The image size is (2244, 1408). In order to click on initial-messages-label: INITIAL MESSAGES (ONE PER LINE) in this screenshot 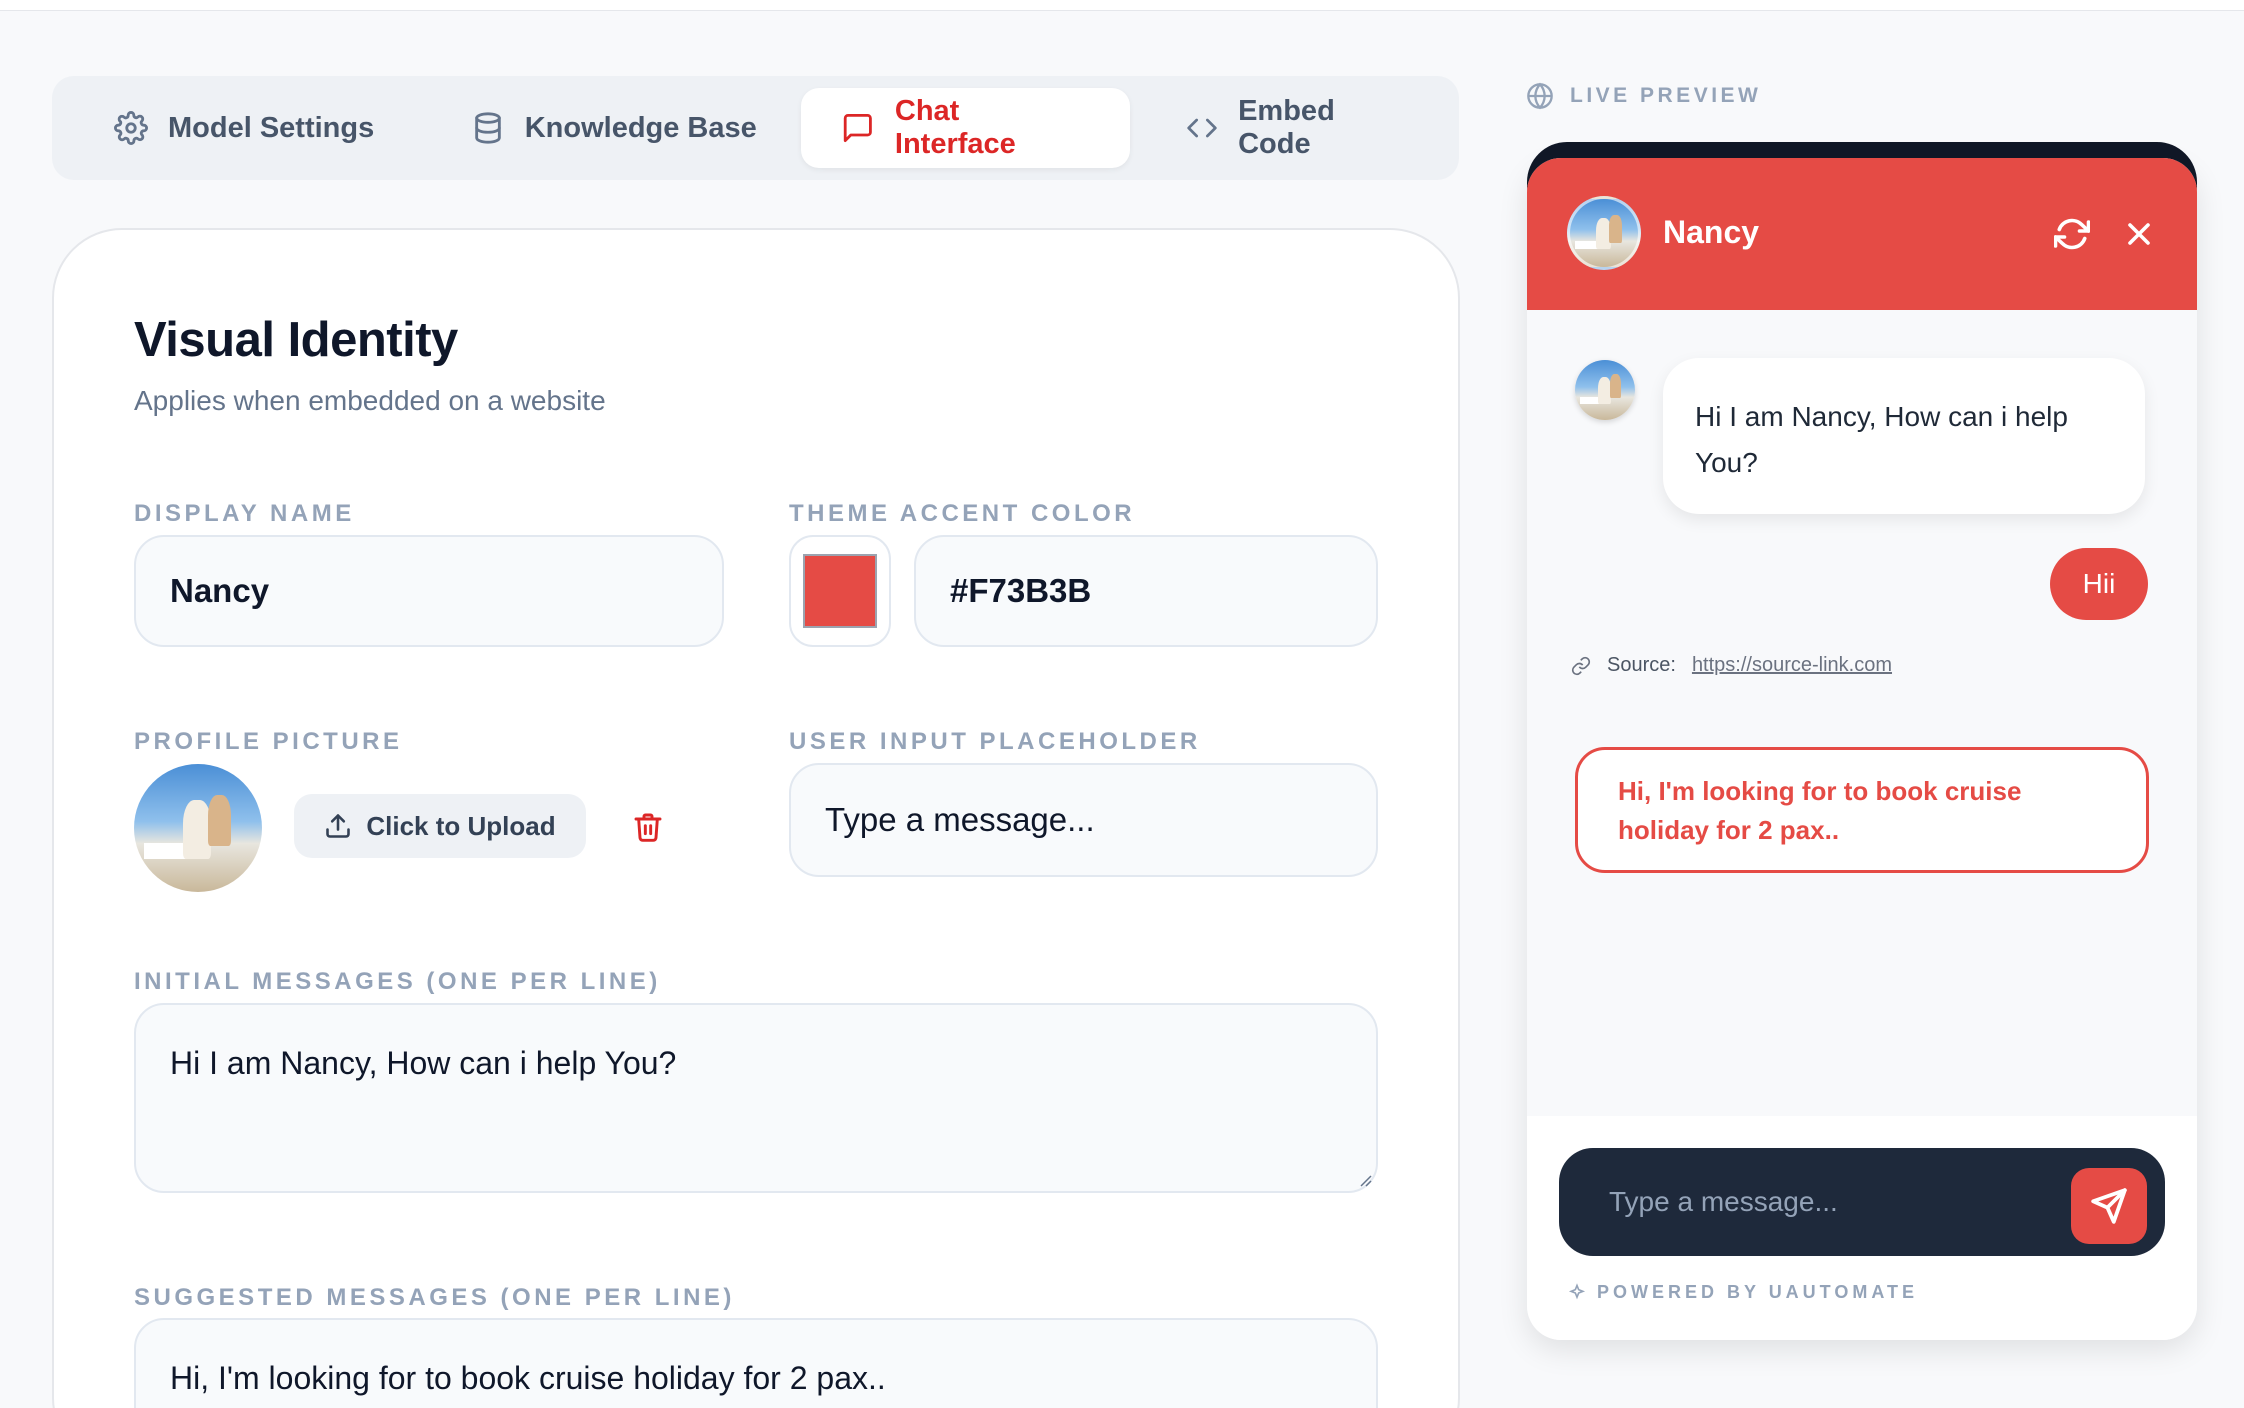, I will do `click(397, 981)`.